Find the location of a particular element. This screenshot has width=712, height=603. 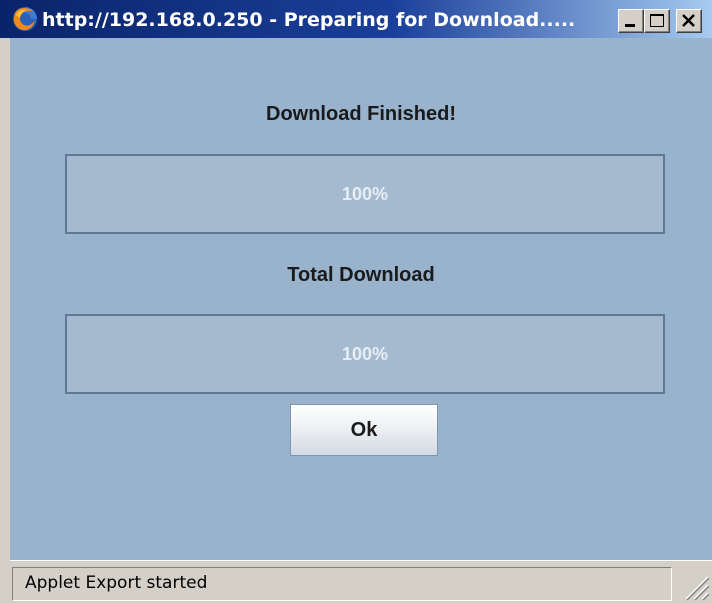

maximize-button is located at coordinates (657, 21).